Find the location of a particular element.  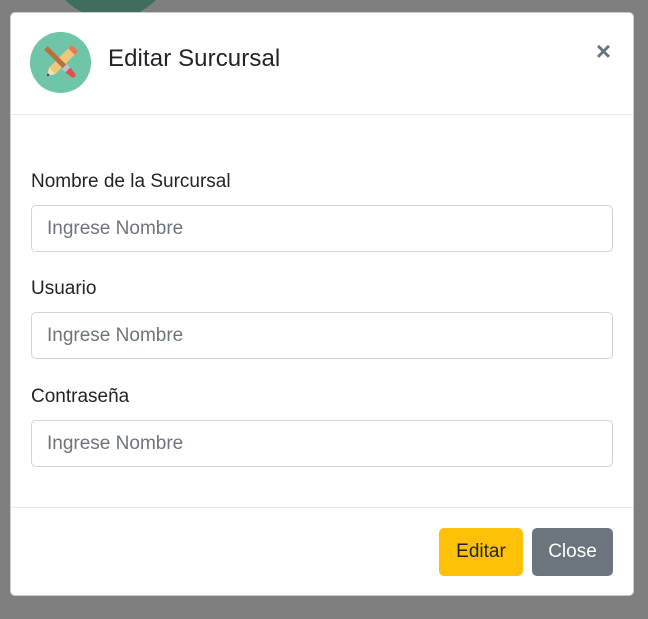

modal-footer: Editar Close is located at coordinates (322, 551).